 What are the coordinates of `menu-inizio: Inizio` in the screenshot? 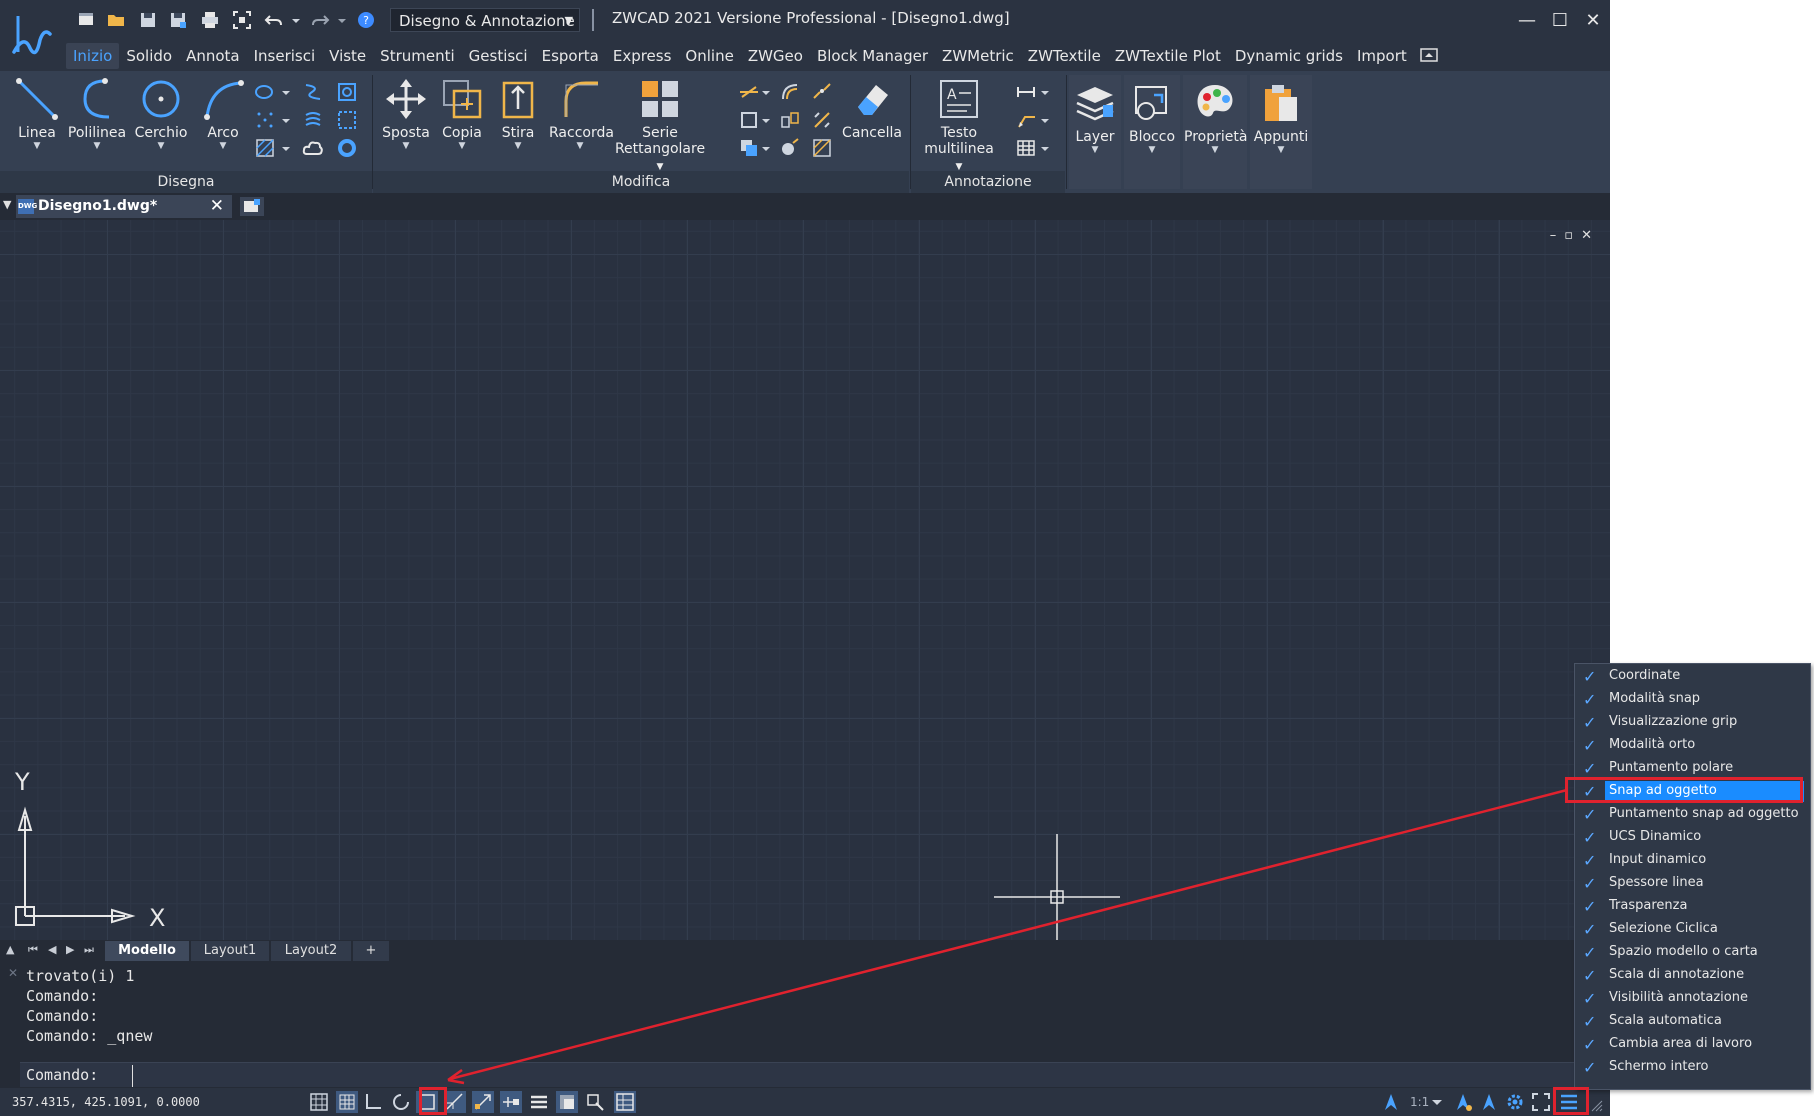 It's located at (93, 56).